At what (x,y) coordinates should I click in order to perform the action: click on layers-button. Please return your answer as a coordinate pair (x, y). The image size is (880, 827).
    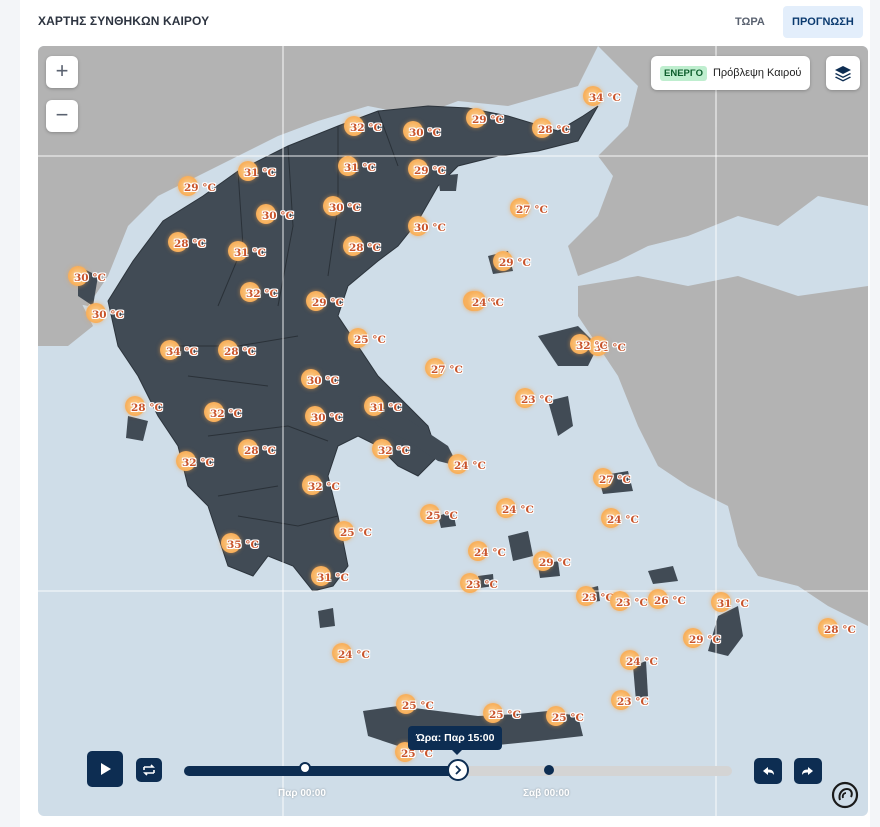
    Looking at the image, I should click on (843, 73).